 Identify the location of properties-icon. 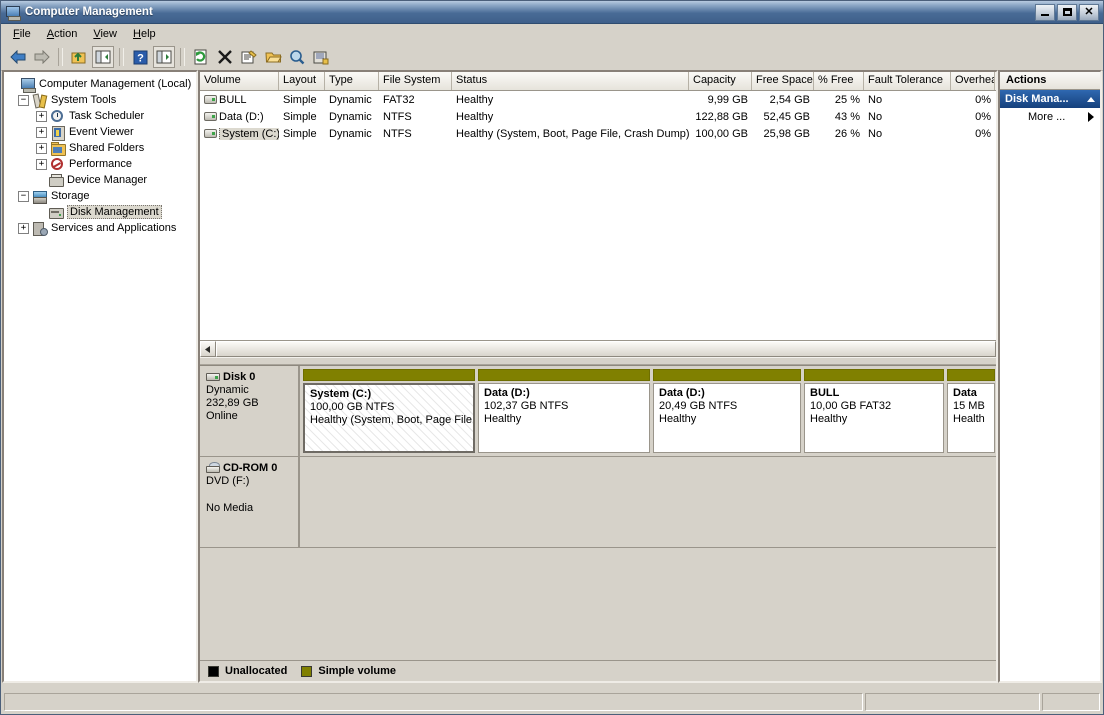
(249, 57).